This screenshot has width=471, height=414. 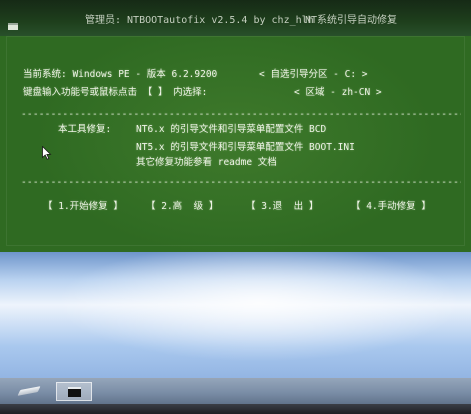 What do you see at coordinates (245, 147) in the screenshot?
I see `repair-item-nt5: NT5.x 的引导文件和引导菜单配置文件 BOOT.INI` at bounding box center [245, 147].